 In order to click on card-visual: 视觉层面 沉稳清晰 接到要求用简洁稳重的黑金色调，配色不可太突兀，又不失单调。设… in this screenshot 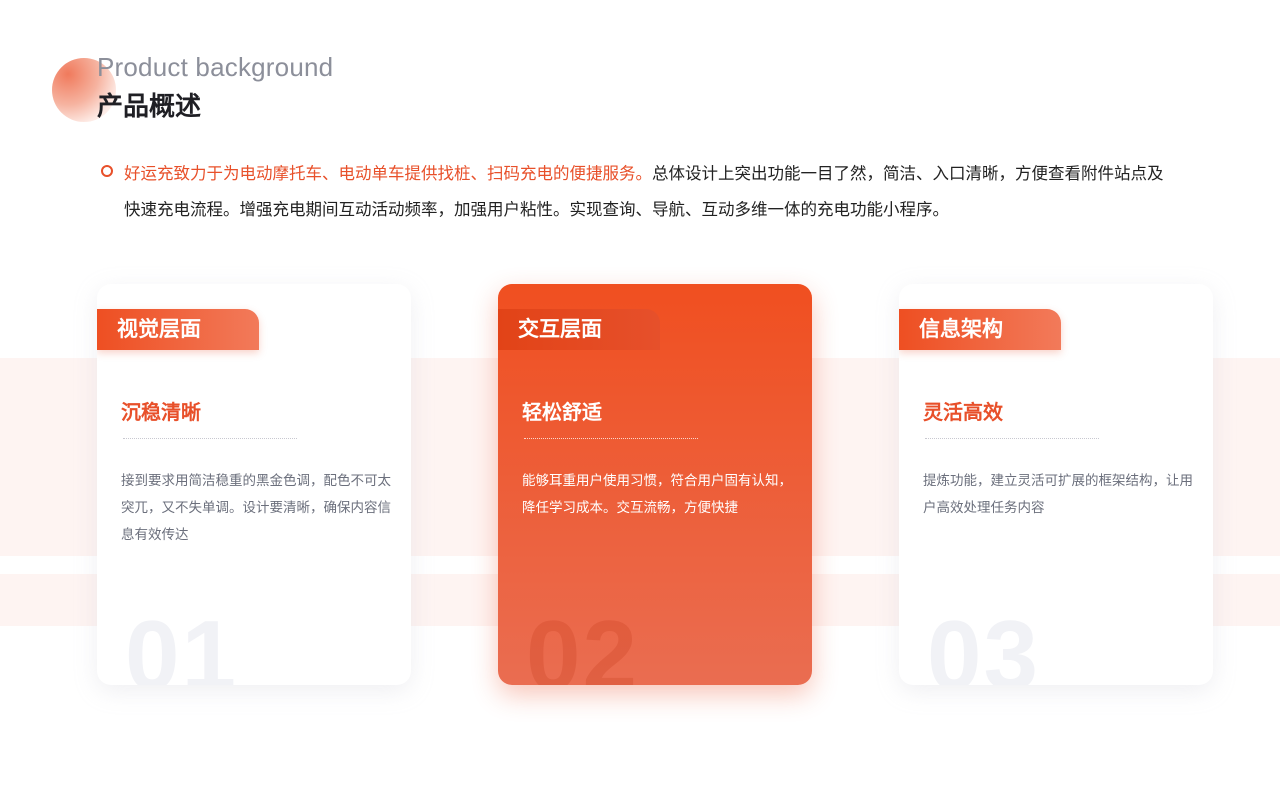, I will do `click(254, 484)`.